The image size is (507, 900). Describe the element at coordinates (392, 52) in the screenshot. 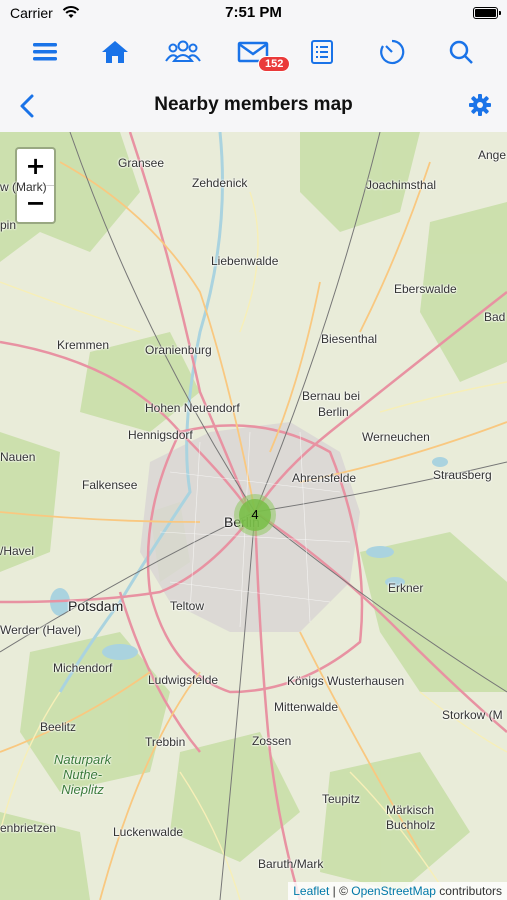

I see `activity-clock-icon` at that location.